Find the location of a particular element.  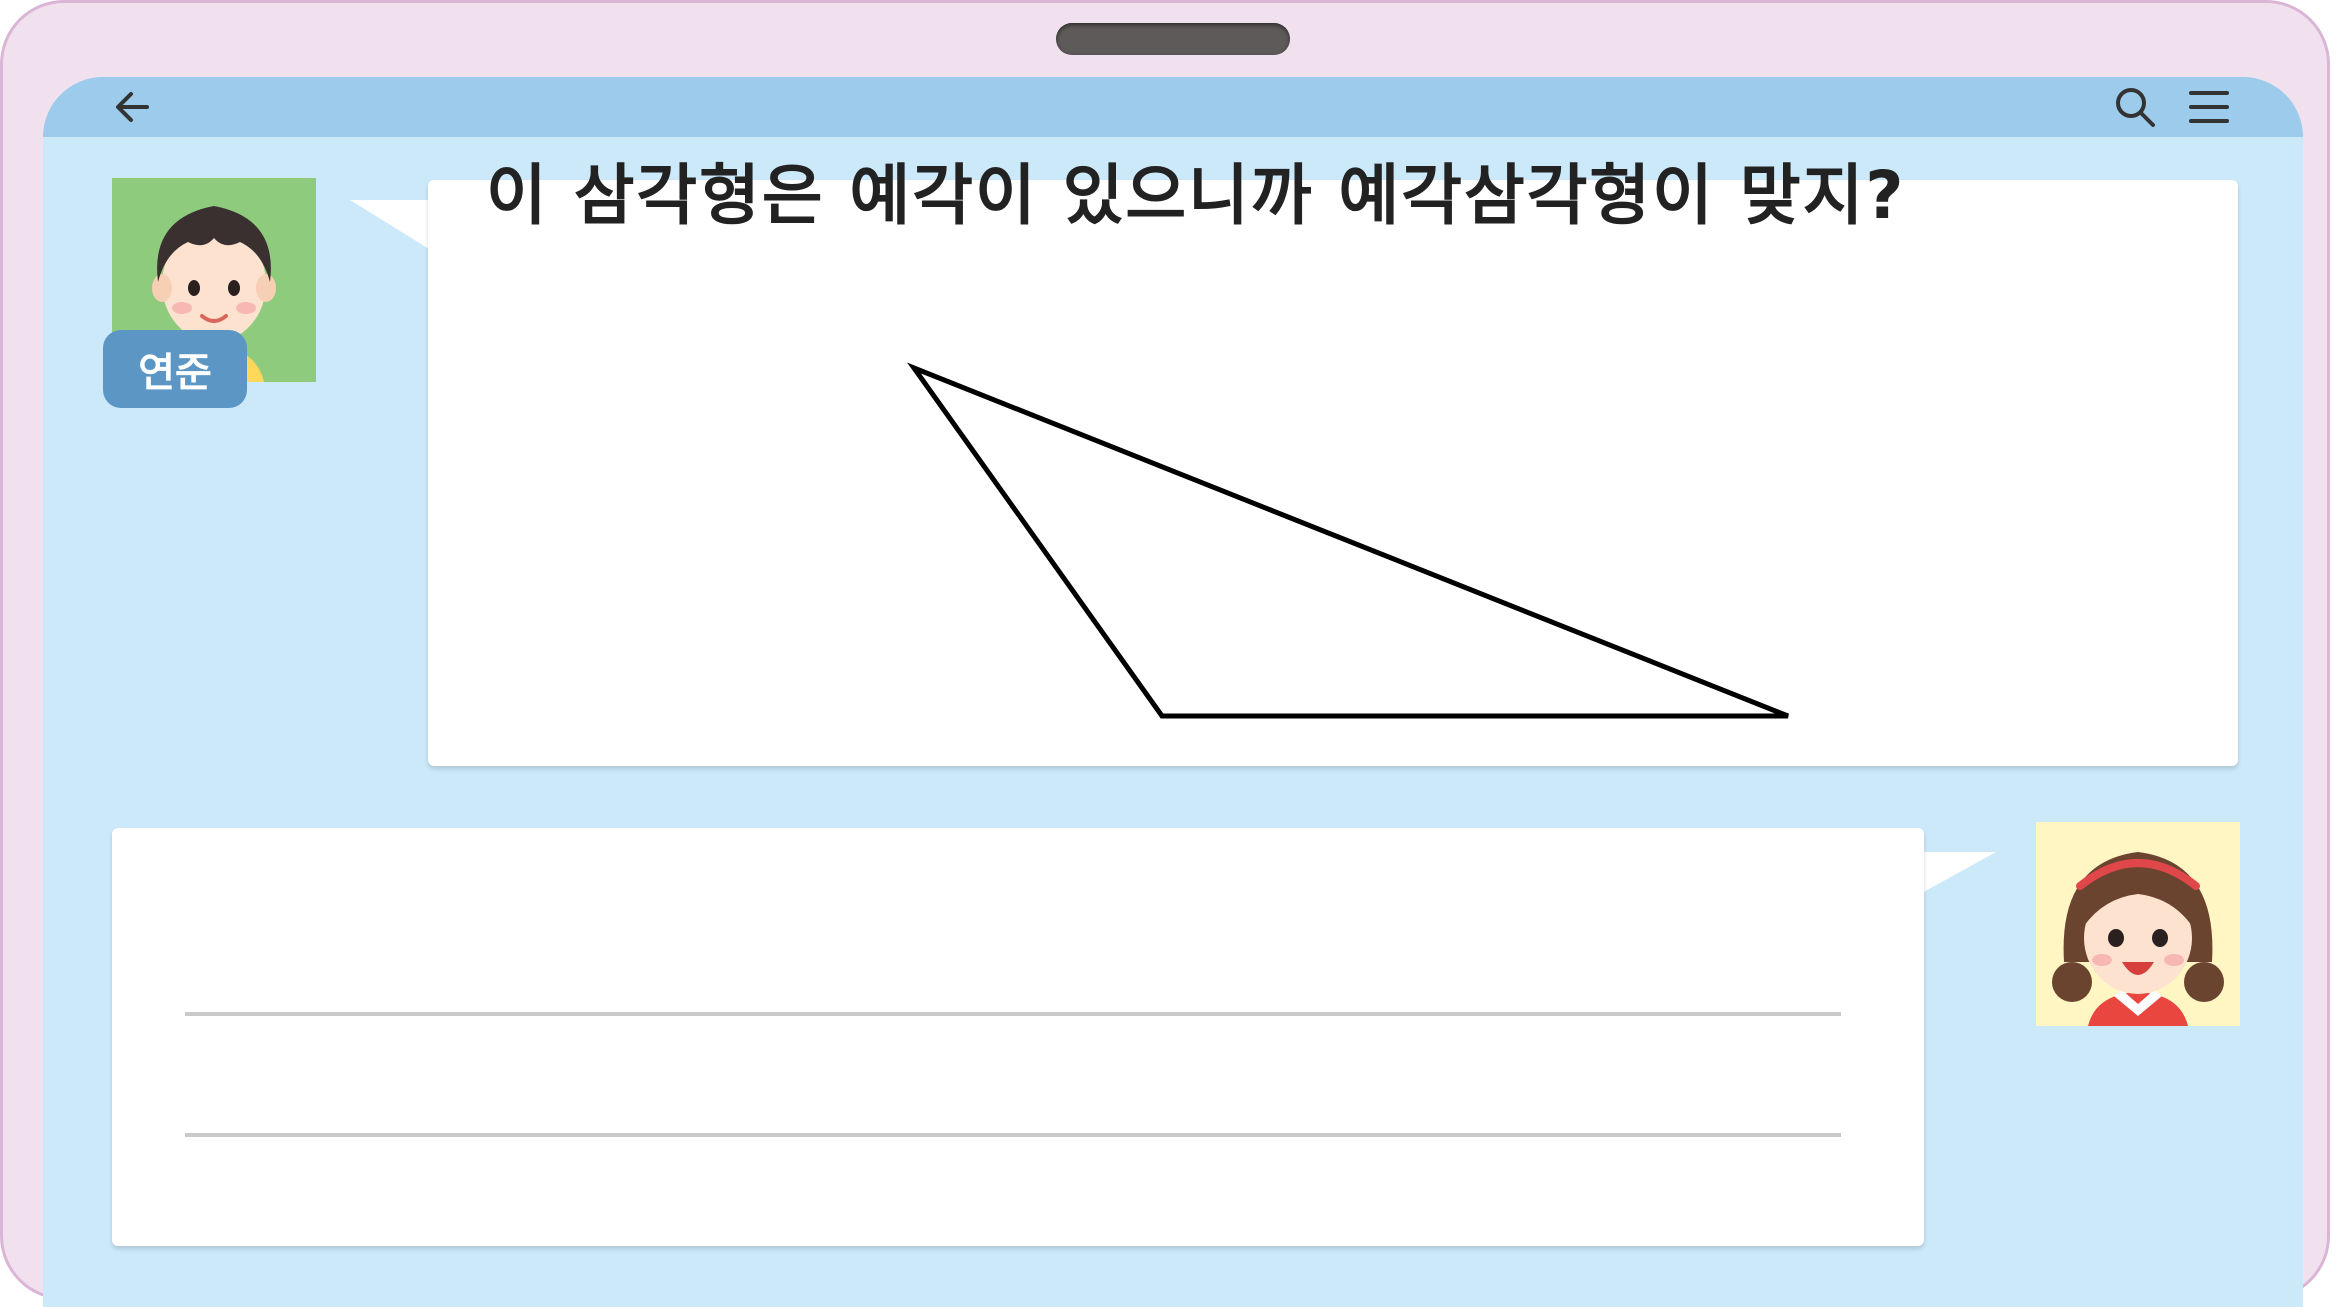

menu-icon is located at coordinates (2209, 107).